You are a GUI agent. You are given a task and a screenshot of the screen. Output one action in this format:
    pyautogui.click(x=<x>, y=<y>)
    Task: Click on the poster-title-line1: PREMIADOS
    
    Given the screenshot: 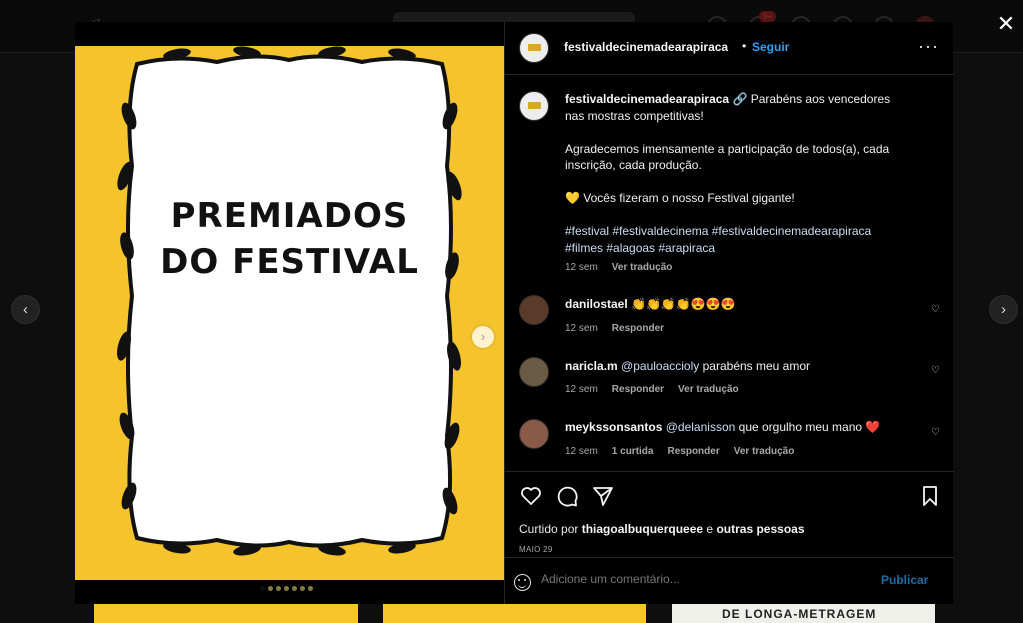 What is the action you would take?
    pyautogui.click(x=289, y=216)
    